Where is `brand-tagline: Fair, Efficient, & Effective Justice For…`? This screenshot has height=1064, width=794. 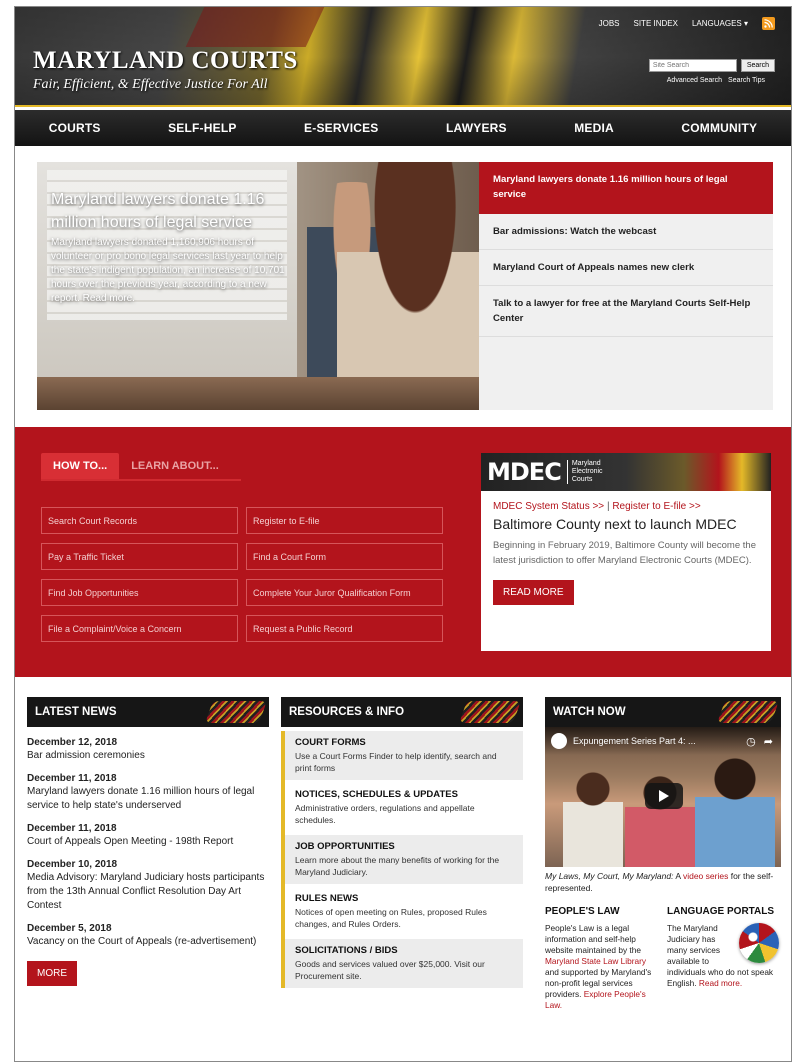 brand-tagline: Fair, Efficient, & Effective Justice For… is located at coordinates (150, 84).